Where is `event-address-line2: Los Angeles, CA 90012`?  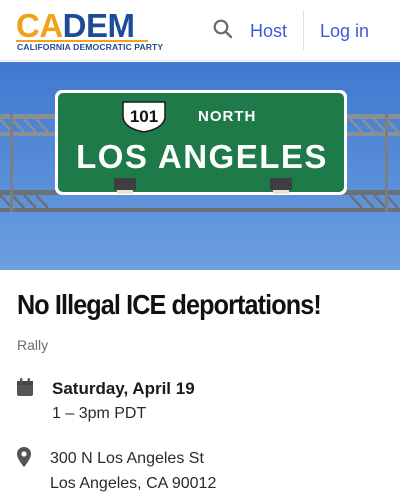 event-address-line2: Los Angeles, CA 90012 is located at coordinates (133, 484).